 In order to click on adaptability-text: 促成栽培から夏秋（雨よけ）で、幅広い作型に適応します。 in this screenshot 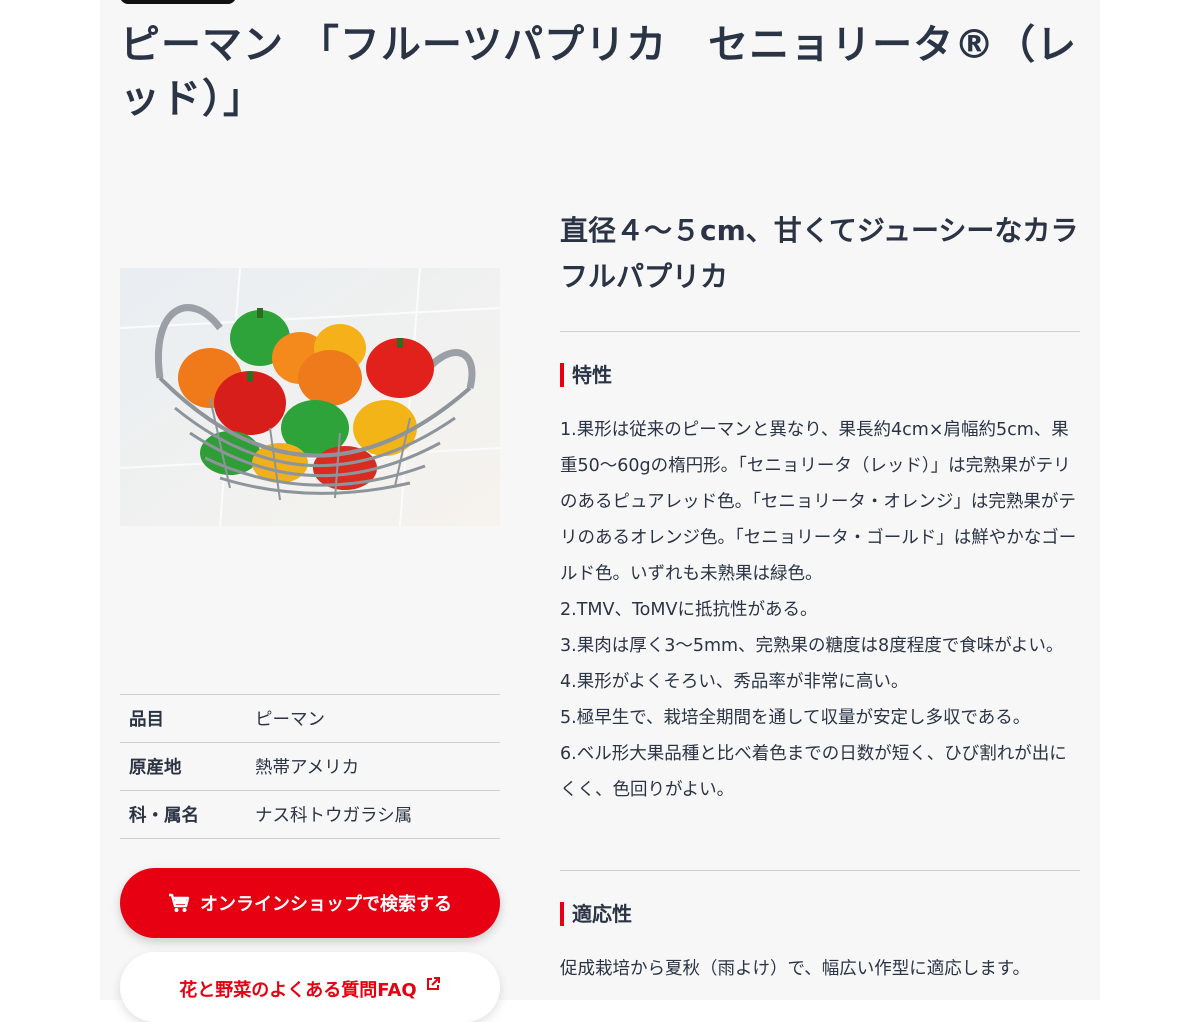, I will do `click(795, 969)`.